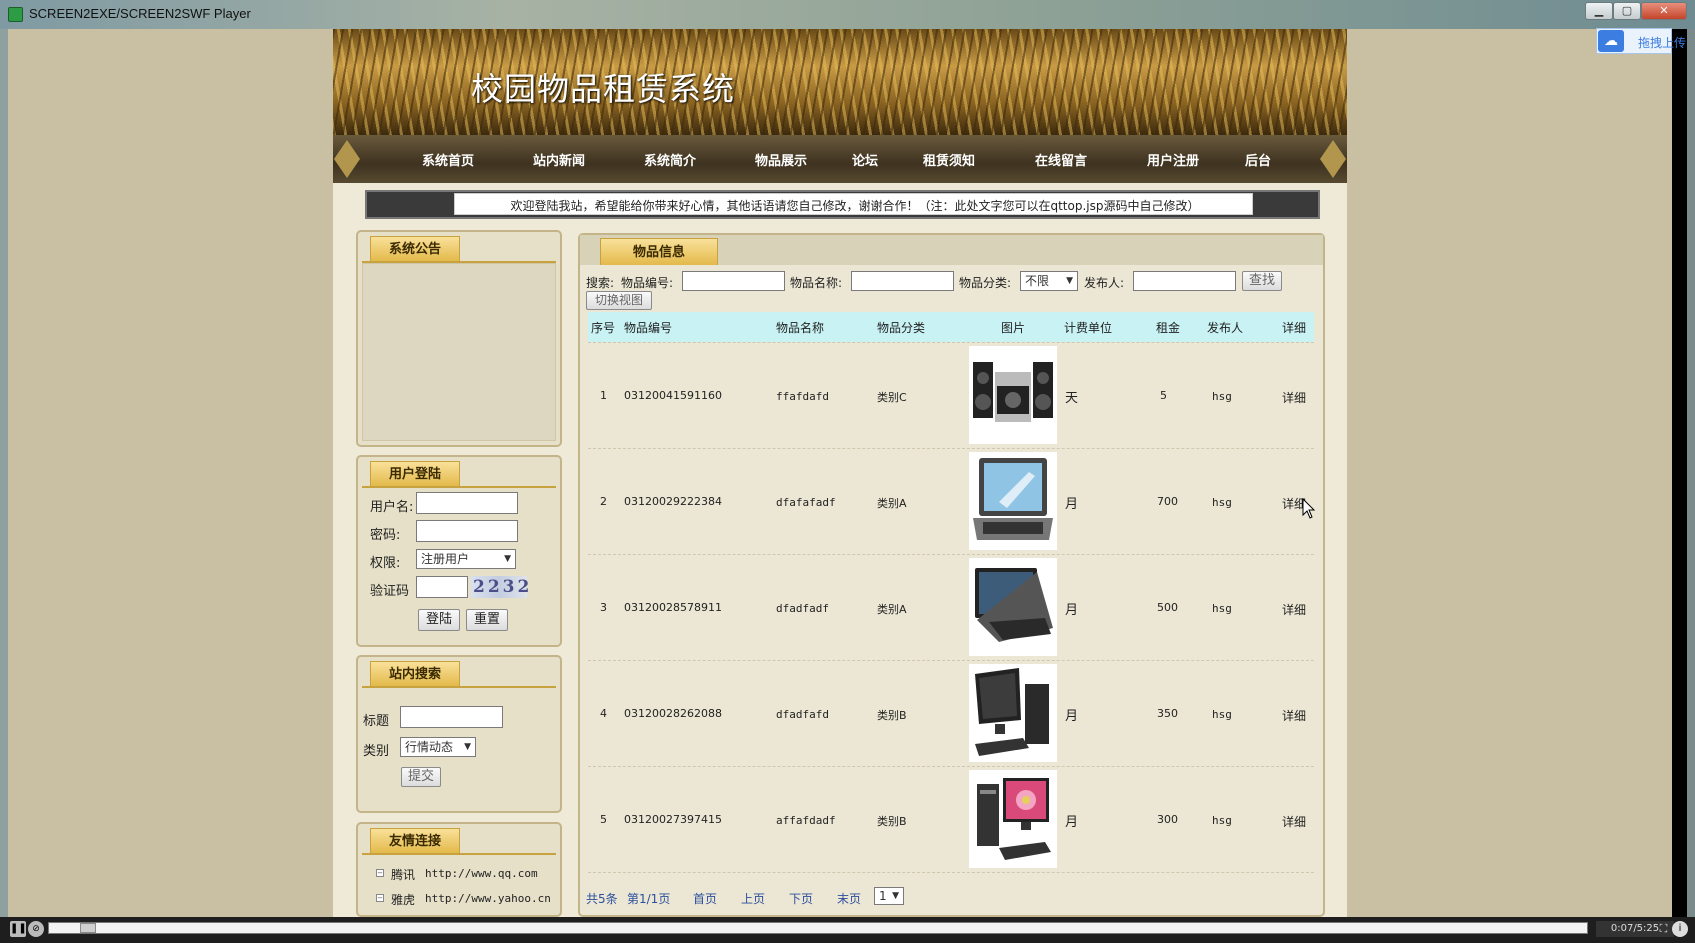 This screenshot has height=943, width=1695. I want to click on username-label: 用户名:, so click(392, 507).